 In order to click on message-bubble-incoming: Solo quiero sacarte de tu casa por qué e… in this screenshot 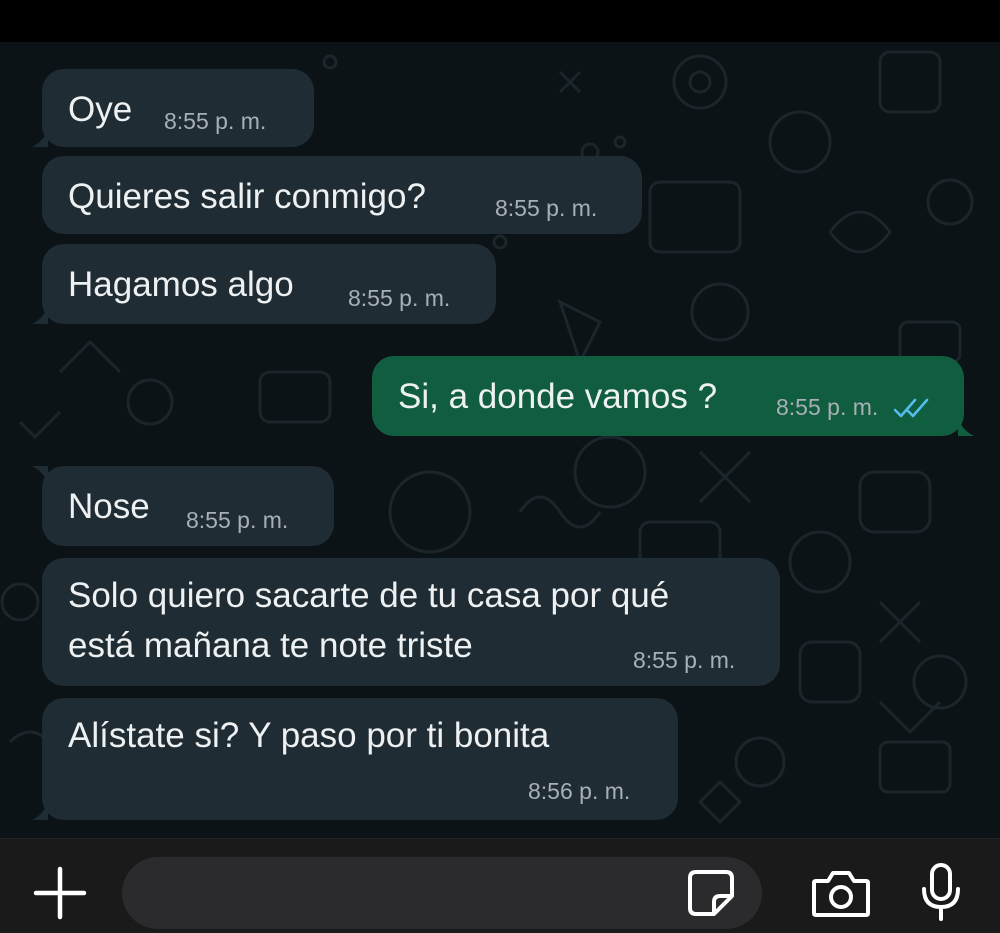, I will do `click(411, 622)`.